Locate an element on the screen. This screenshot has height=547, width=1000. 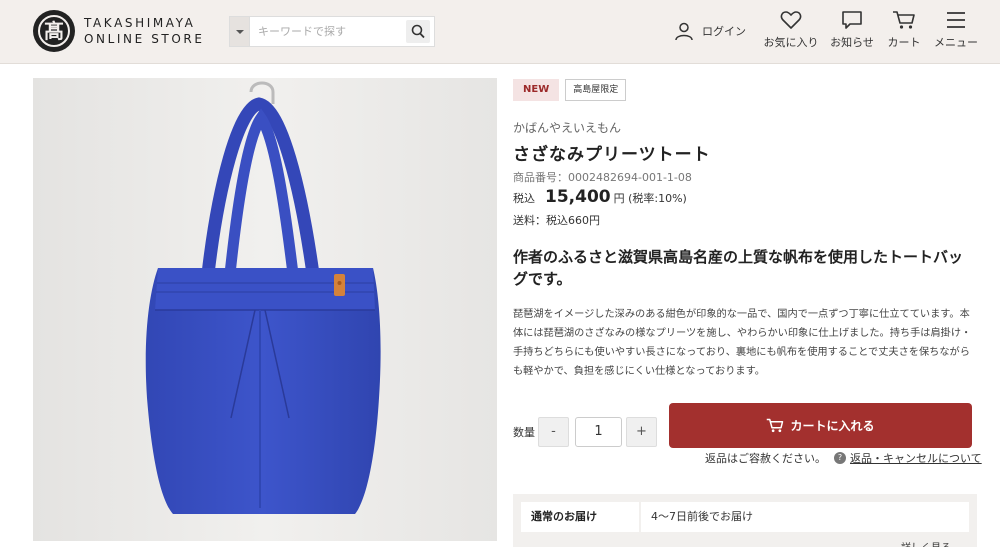
store-logo: 髙 TAKASHIMAYA ONLINE STORE is located at coordinates (119, 31).